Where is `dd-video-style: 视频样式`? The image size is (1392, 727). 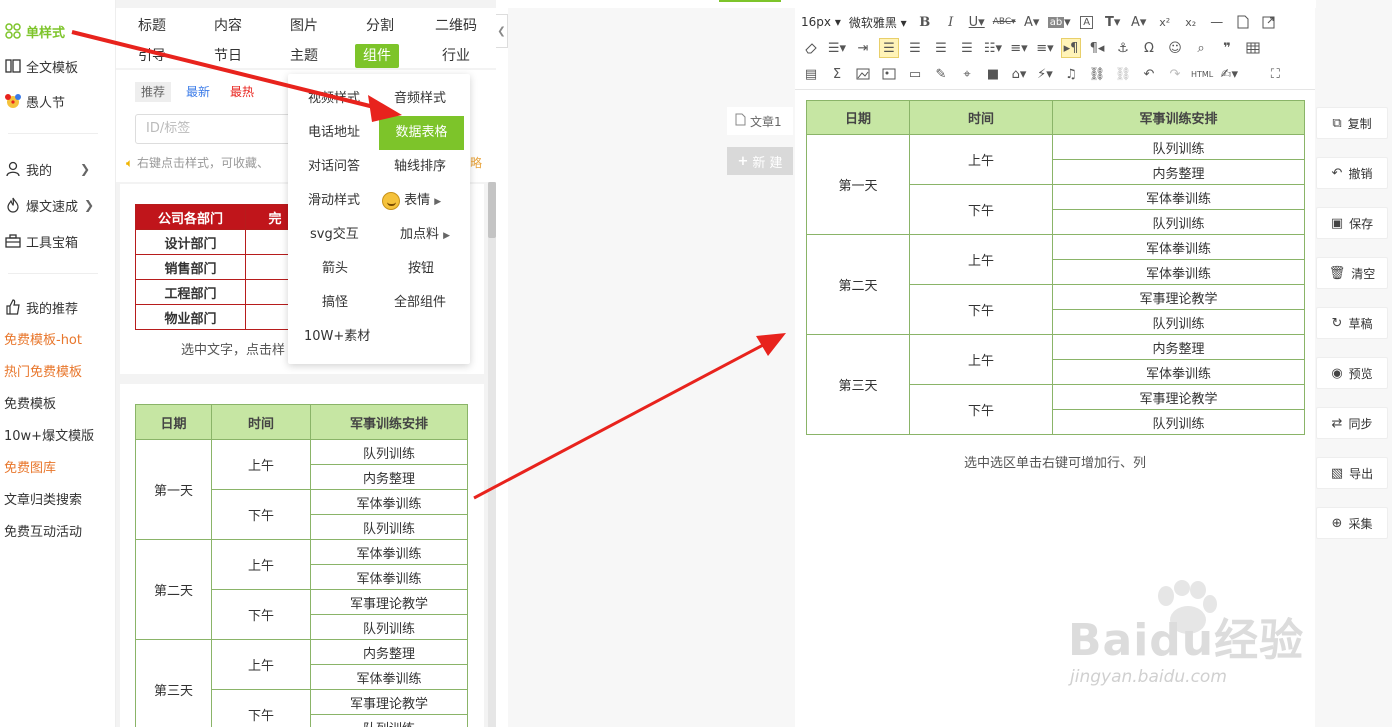 dd-video-style: 视频样式 is located at coordinates (334, 99).